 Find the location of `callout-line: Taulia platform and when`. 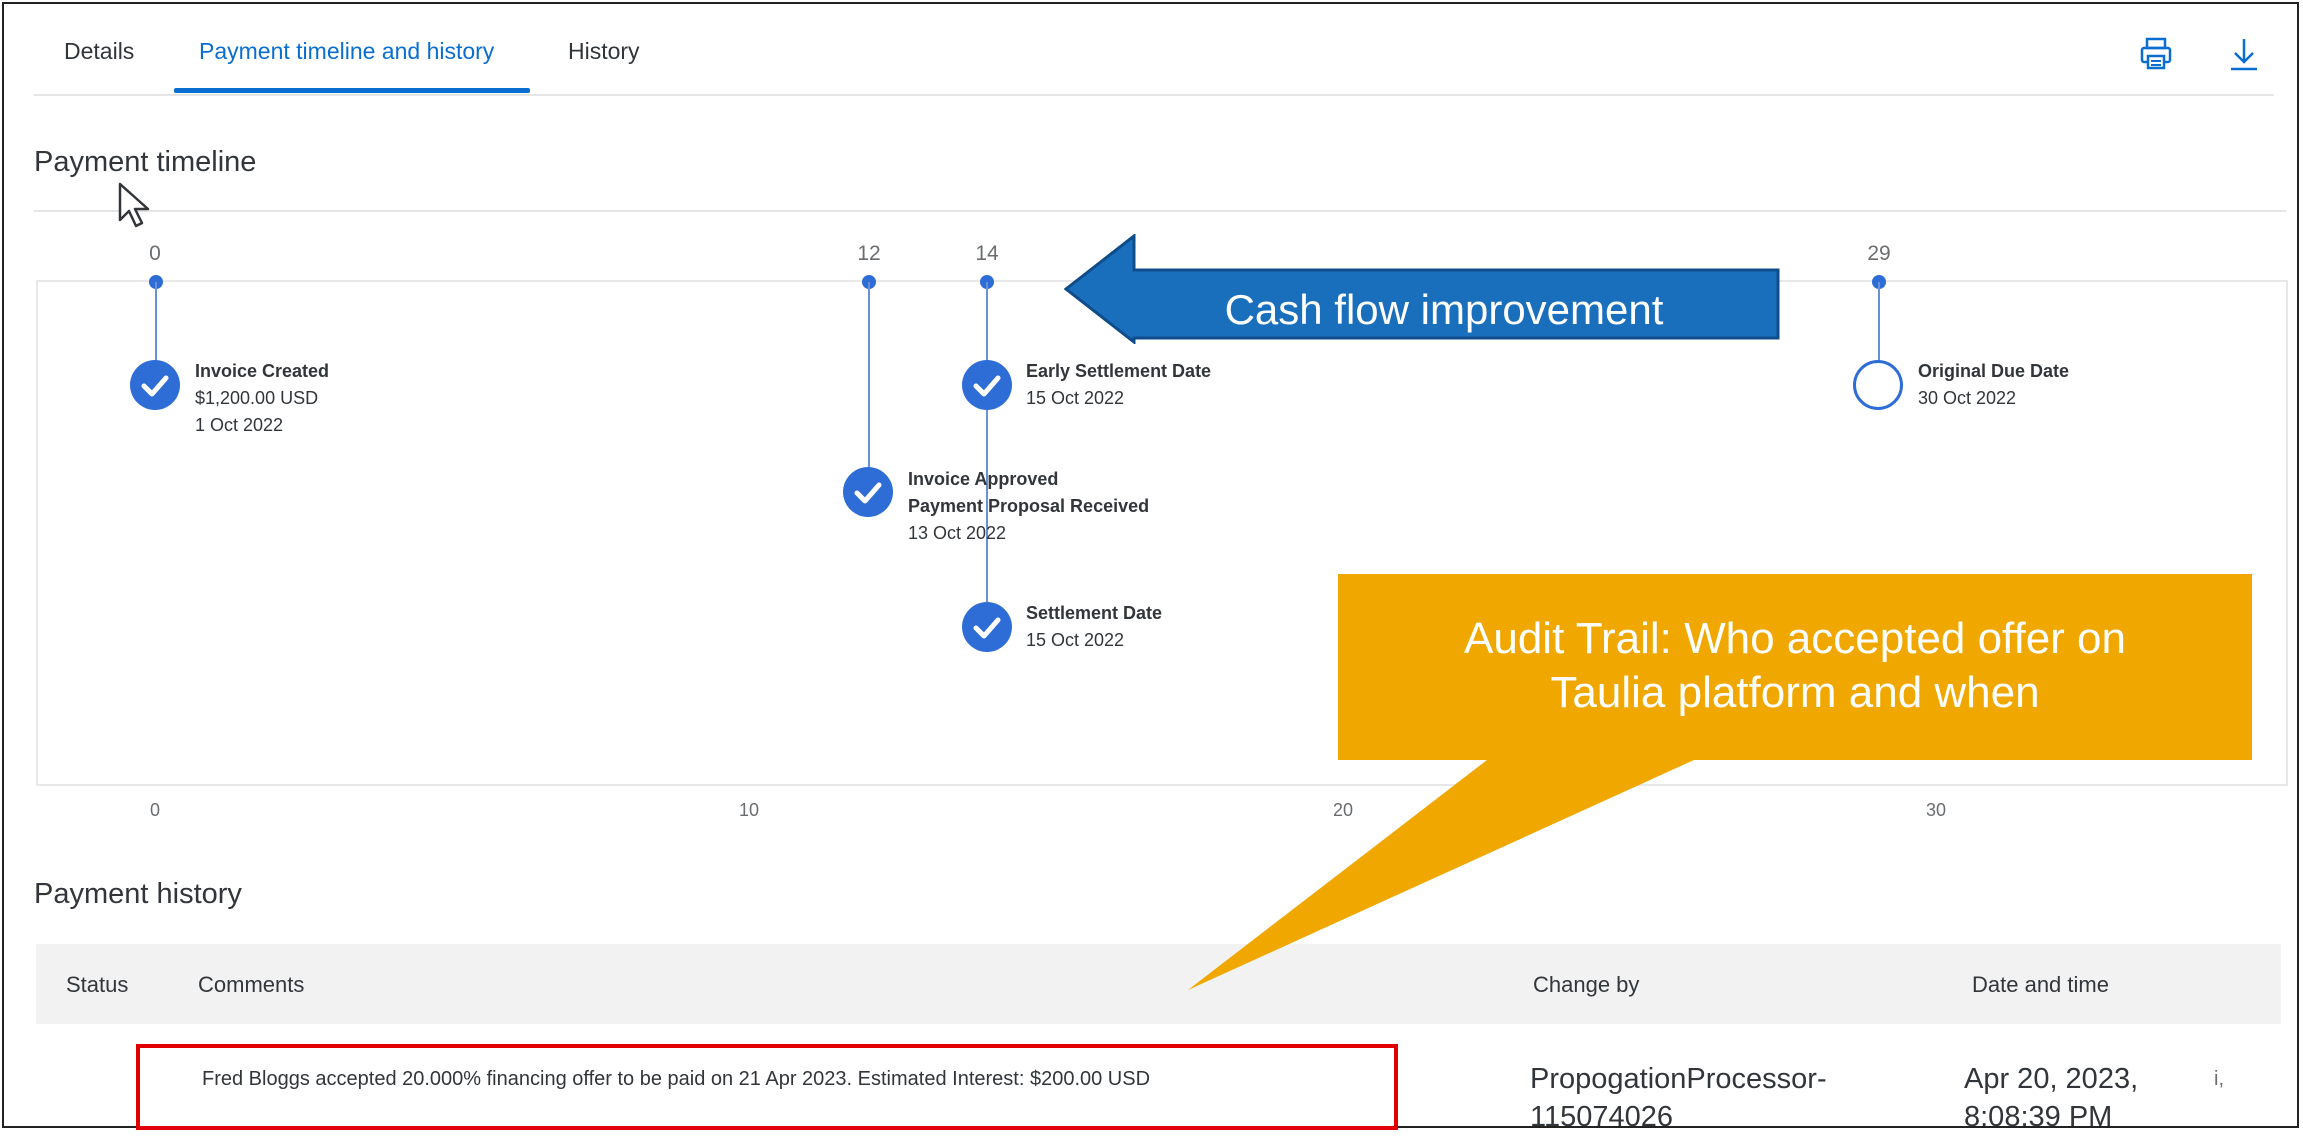

callout-line: Taulia platform and when is located at coordinates (1795, 692).